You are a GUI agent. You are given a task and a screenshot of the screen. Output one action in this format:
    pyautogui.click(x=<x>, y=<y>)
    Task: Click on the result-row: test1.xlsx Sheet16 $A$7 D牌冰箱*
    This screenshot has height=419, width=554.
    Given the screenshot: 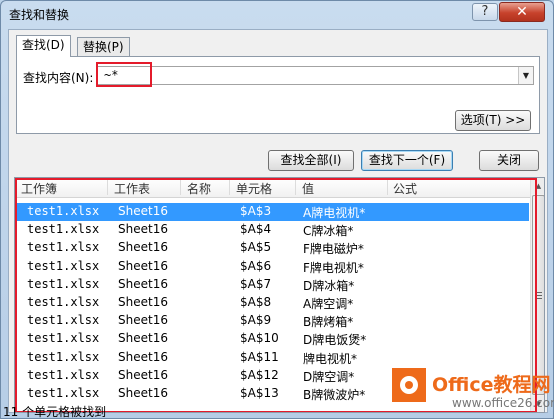 What is the action you would take?
    pyautogui.click(x=273, y=285)
    